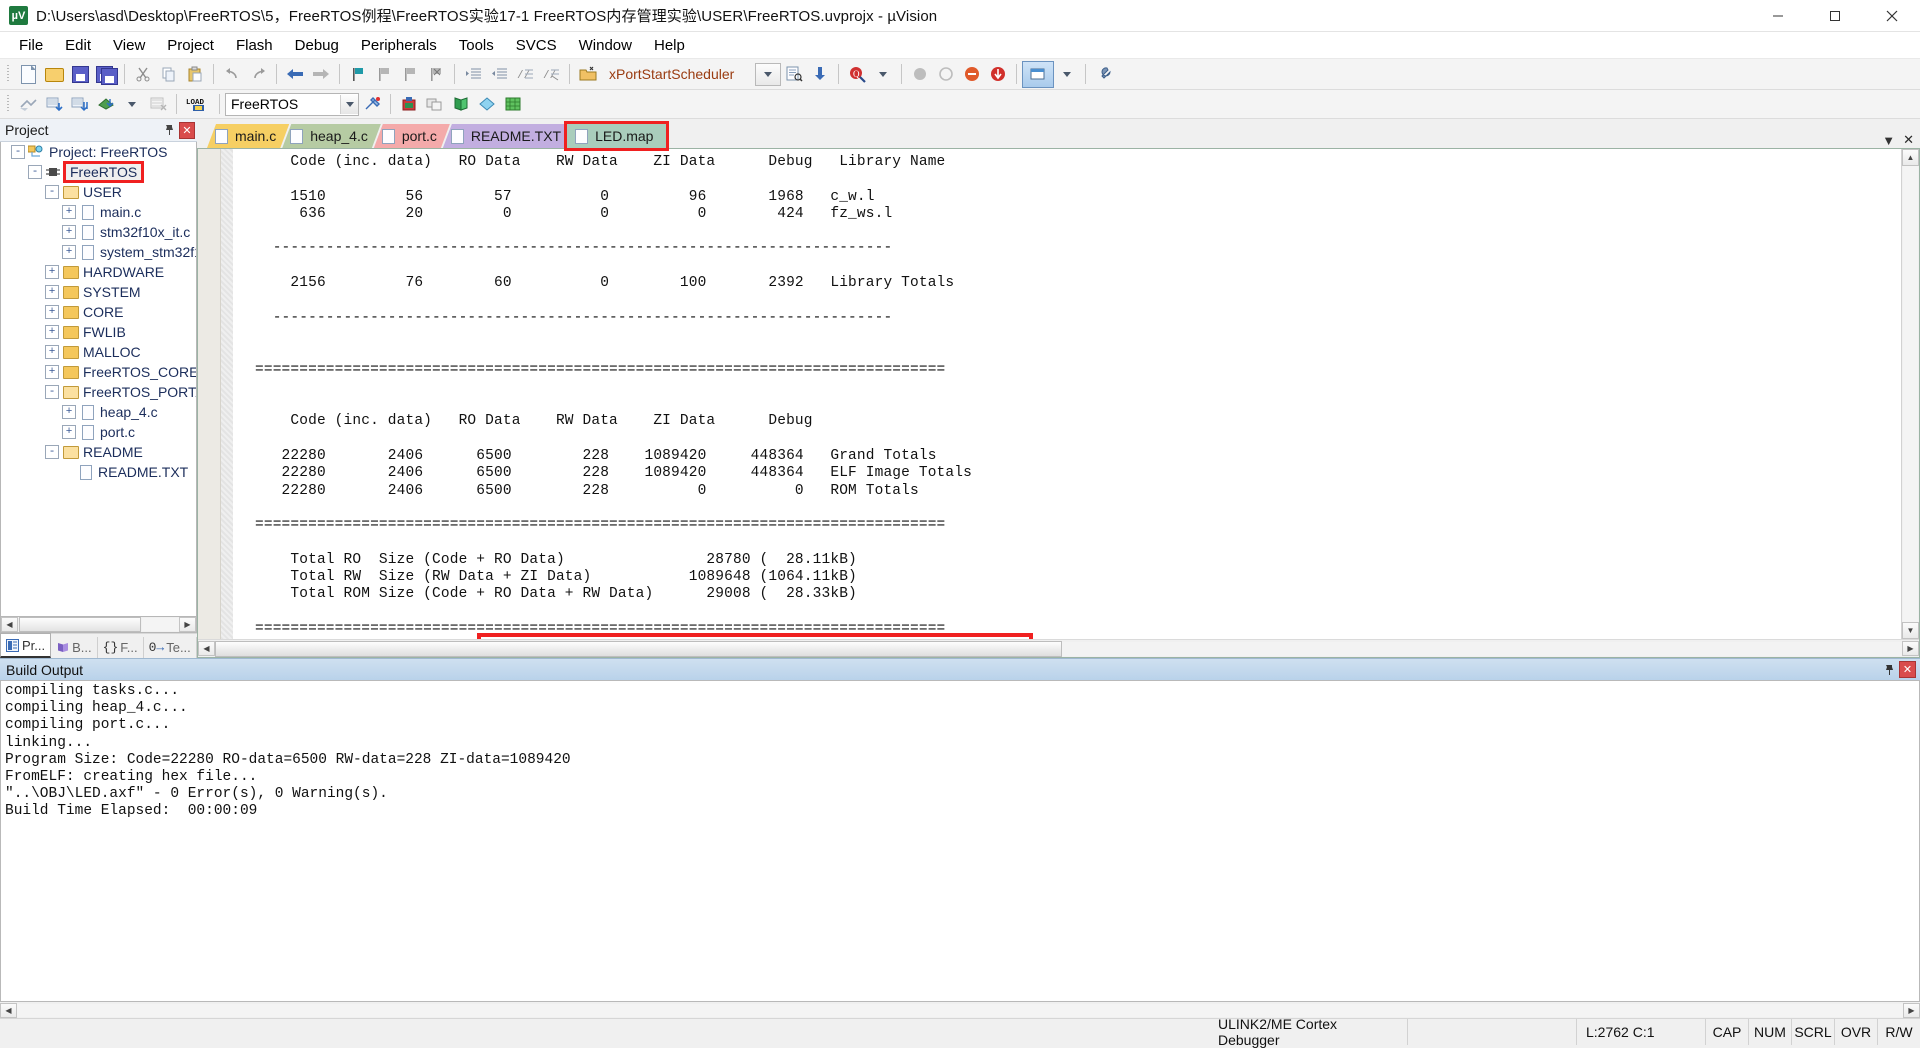  I want to click on tree-item-freertos: - FreeRTOS, so click(98, 172).